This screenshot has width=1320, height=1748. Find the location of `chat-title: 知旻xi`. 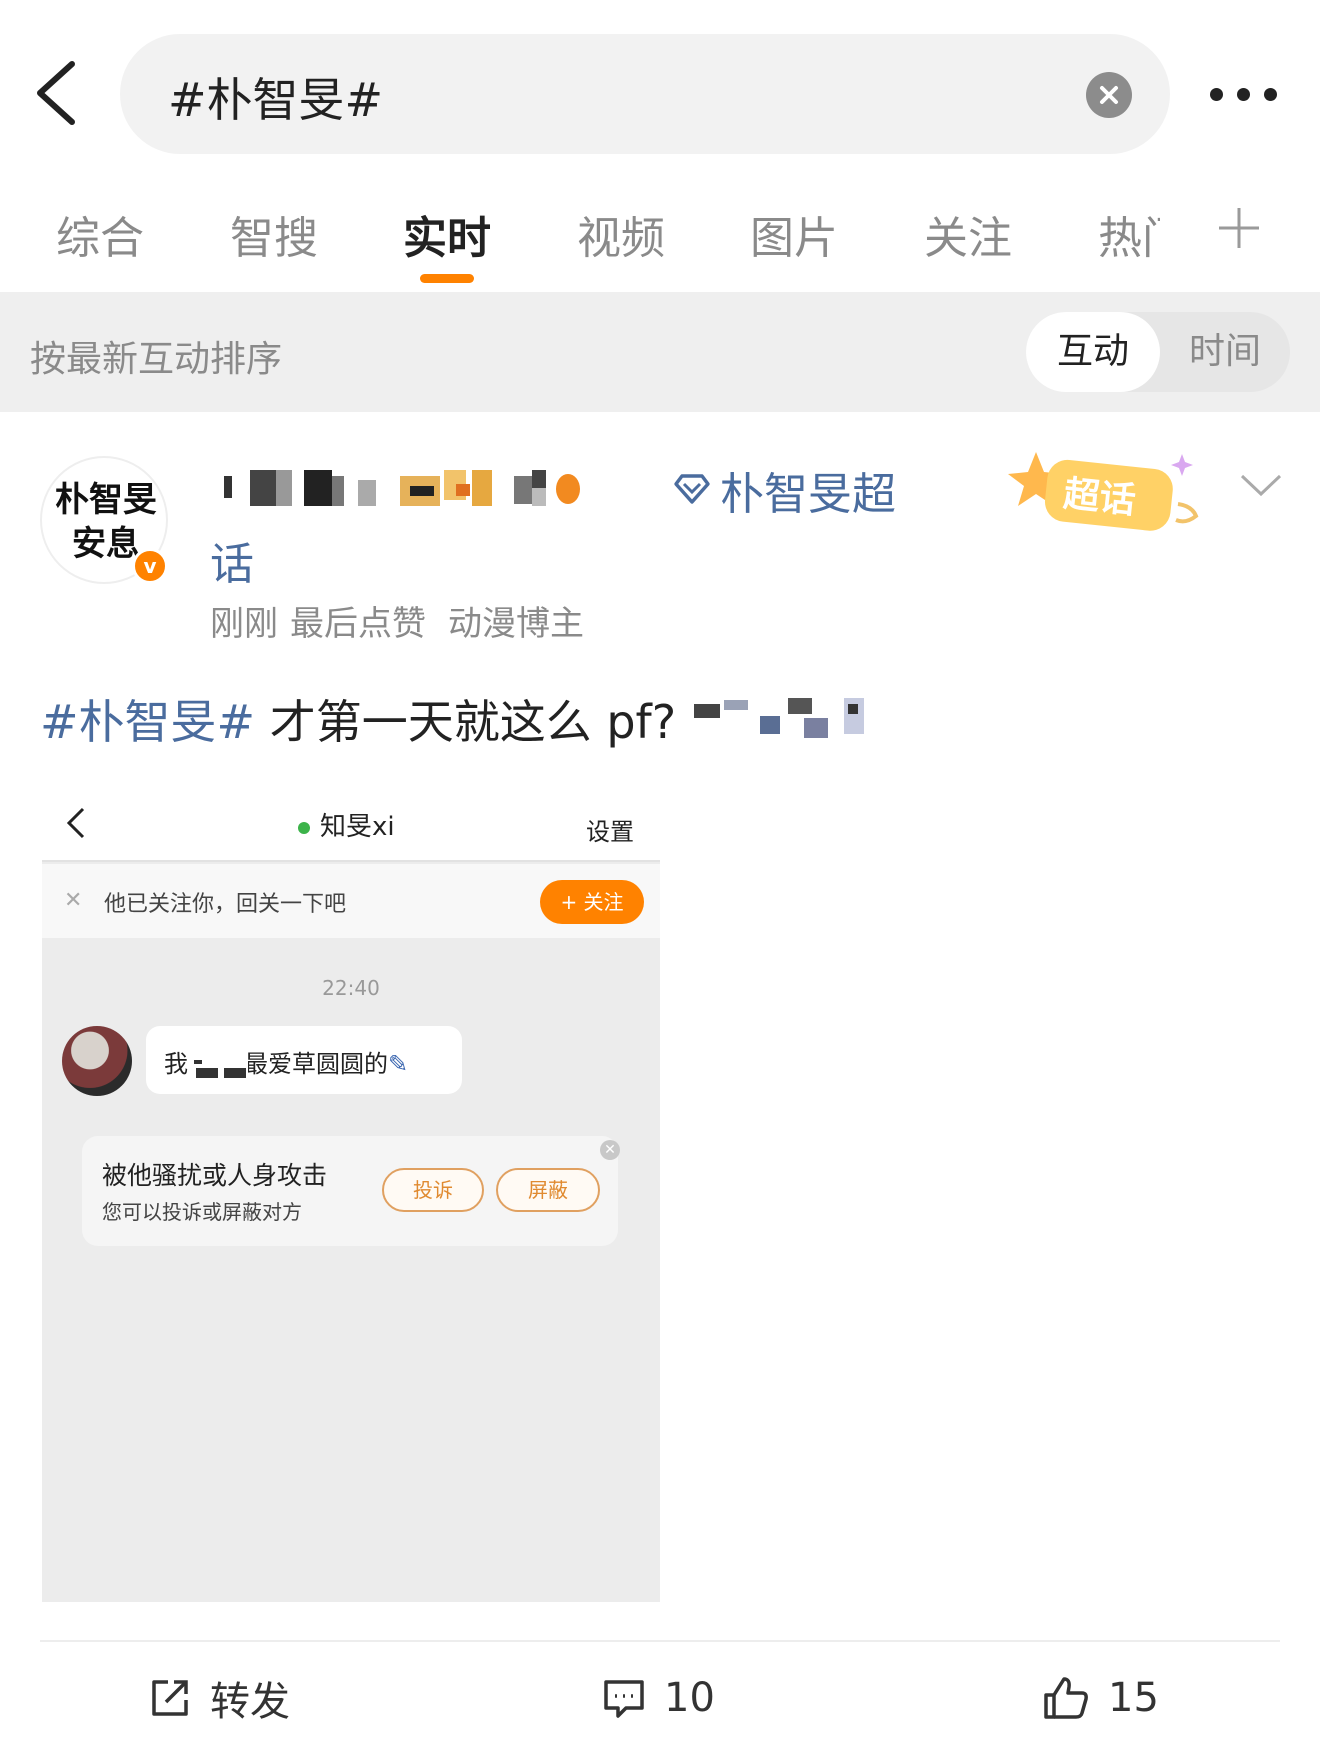

chat-title: 知旻xi is located at coordinates (346, 824).